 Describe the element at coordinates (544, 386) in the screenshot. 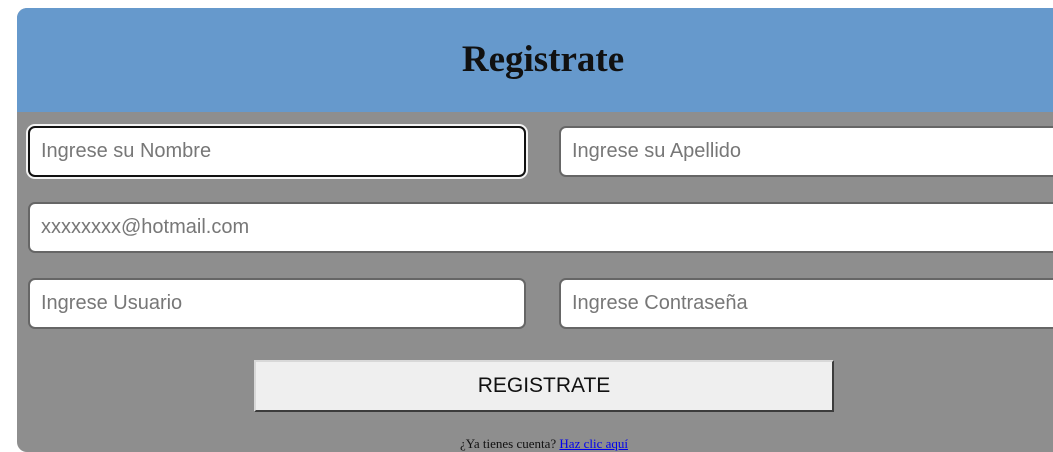

I see `register-button: REGISTRATE` at that location.